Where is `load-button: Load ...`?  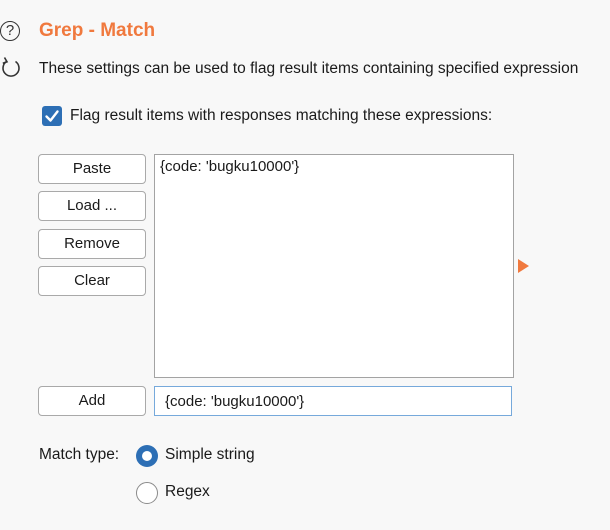 load-button: Load ... is located at coordinates (92, 206).